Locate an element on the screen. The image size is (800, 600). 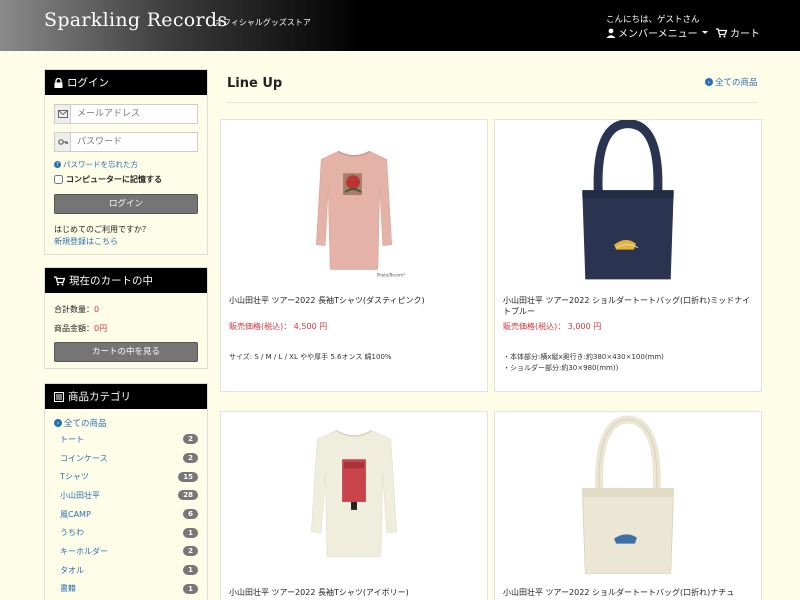
login-panel-header: ログイン is located at coordinates (126, 82).